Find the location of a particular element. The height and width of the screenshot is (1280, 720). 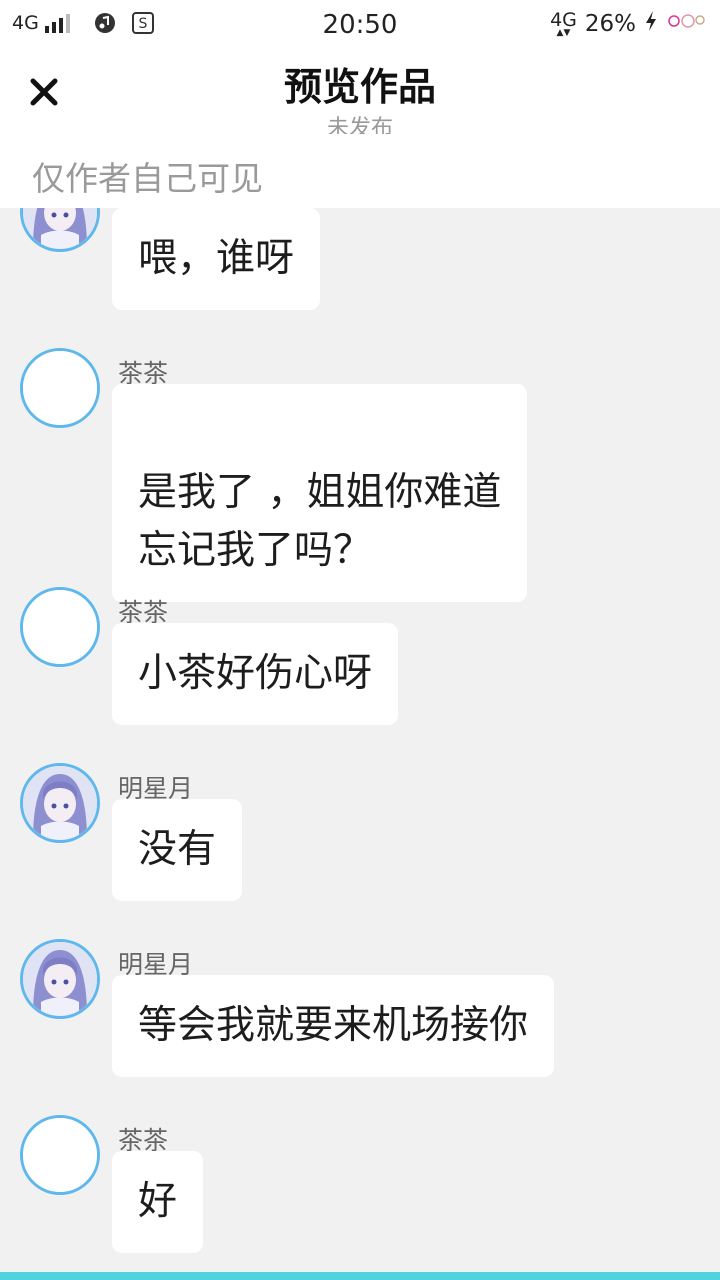

bottom-accent-bar is located at coordinates (360, 1276).